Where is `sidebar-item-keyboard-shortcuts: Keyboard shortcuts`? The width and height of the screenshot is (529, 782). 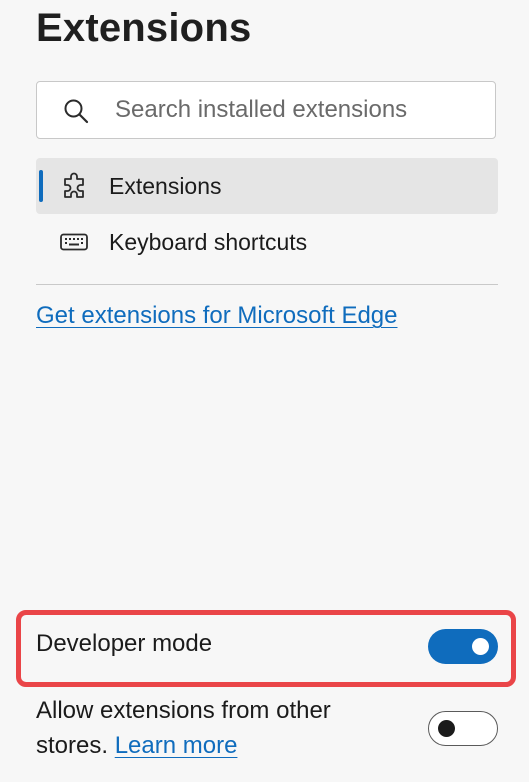 sidebar-item-keyboard-shortcuts: Keyboard shortcuts is located at coordinates (267, 242).